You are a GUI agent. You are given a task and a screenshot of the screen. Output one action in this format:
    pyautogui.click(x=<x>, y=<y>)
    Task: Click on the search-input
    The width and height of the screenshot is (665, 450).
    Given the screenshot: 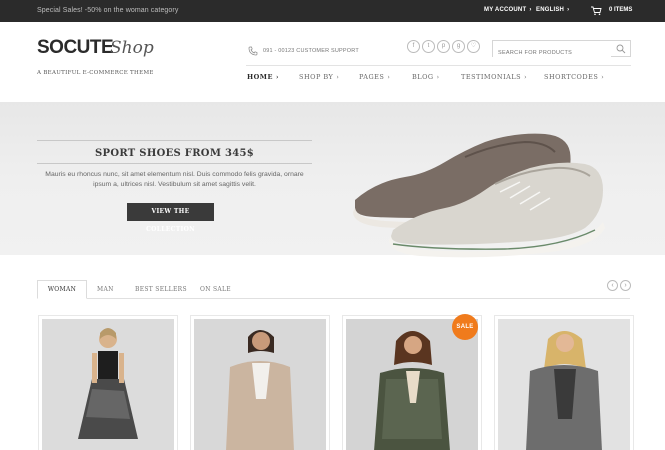 What is the action you would take?
    pyautogui.click(x=552, y=53)
    